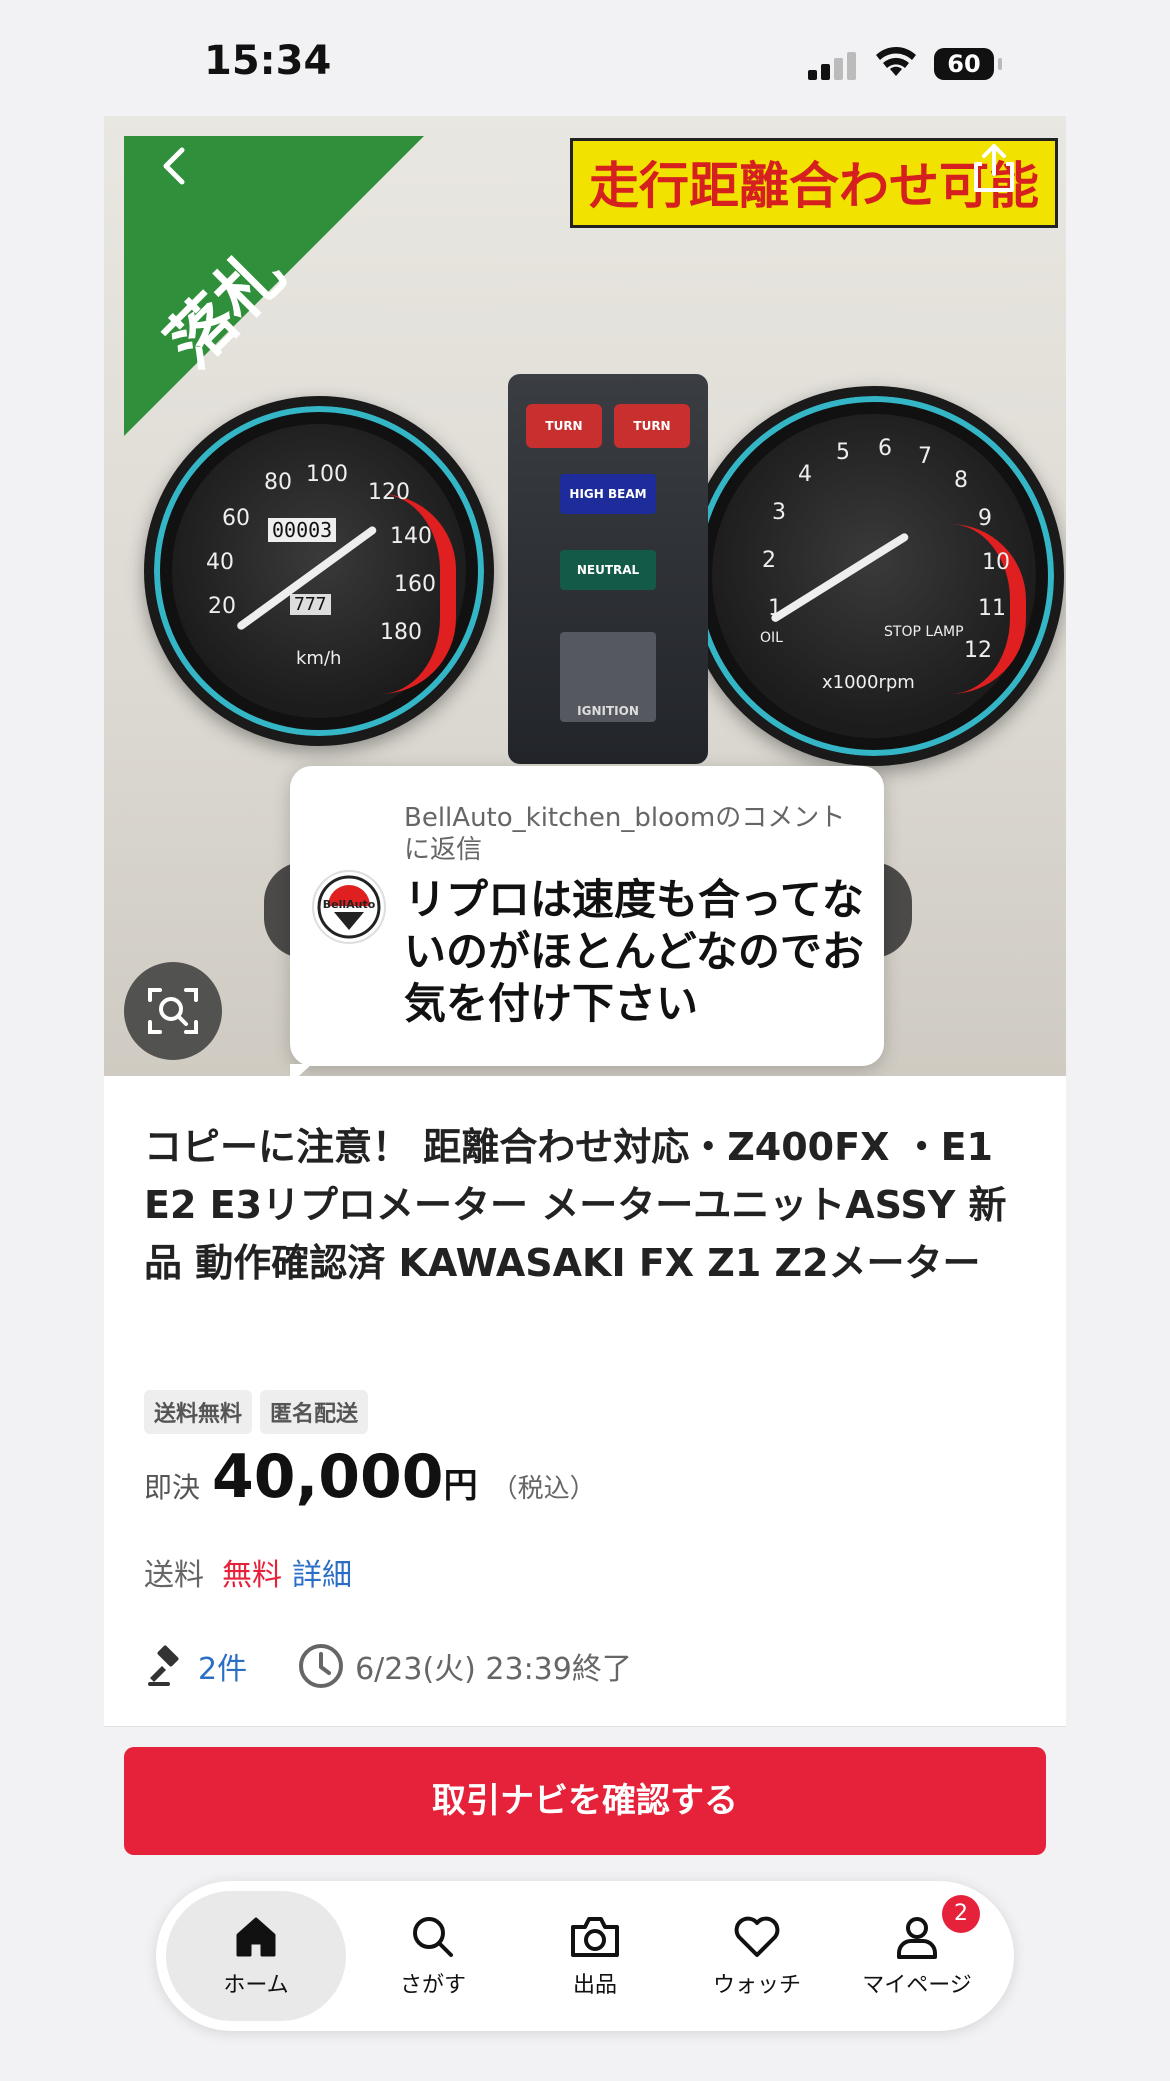 The image size is (1170, 2081). What do you see at coordinates (163, 1665) in the screenshot?
I see `gavel-icon` at bounding box center [163, 1665].